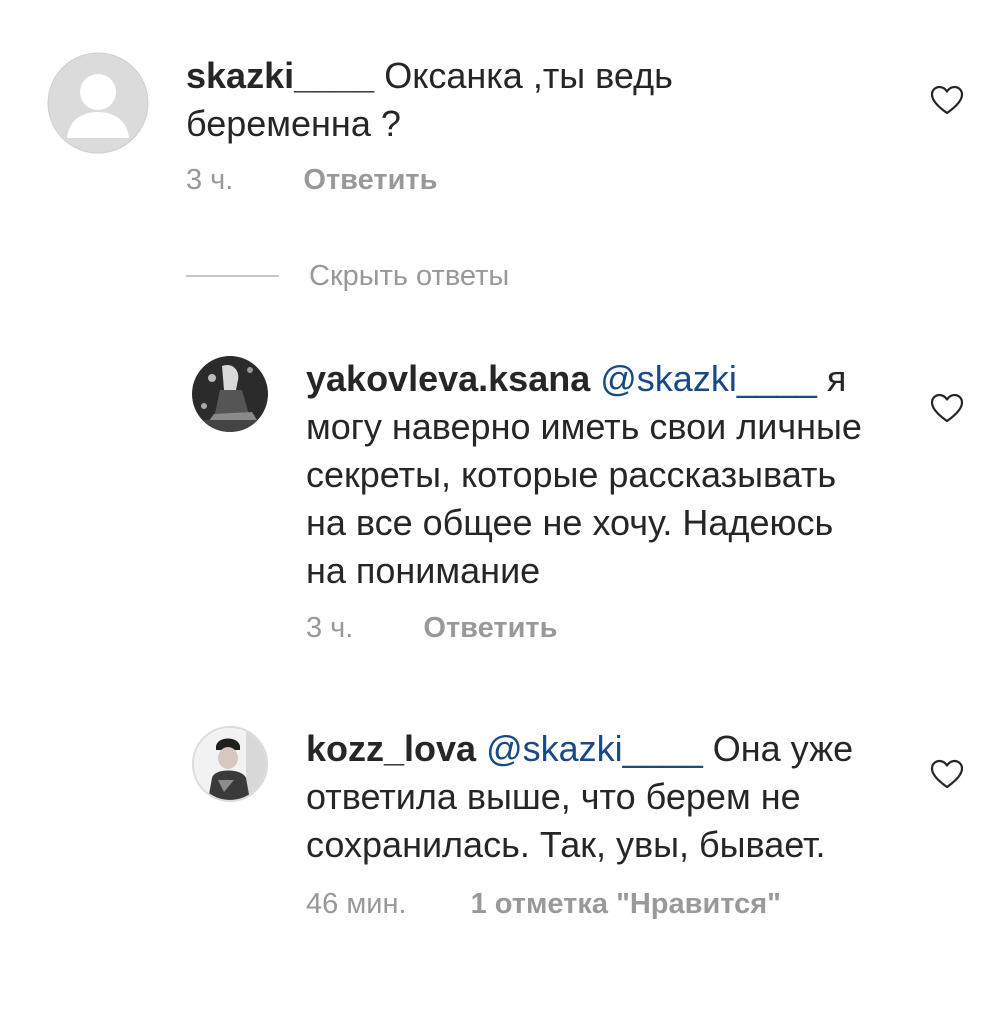  I want to click on comment-username: skazki____, so click(280, 75).